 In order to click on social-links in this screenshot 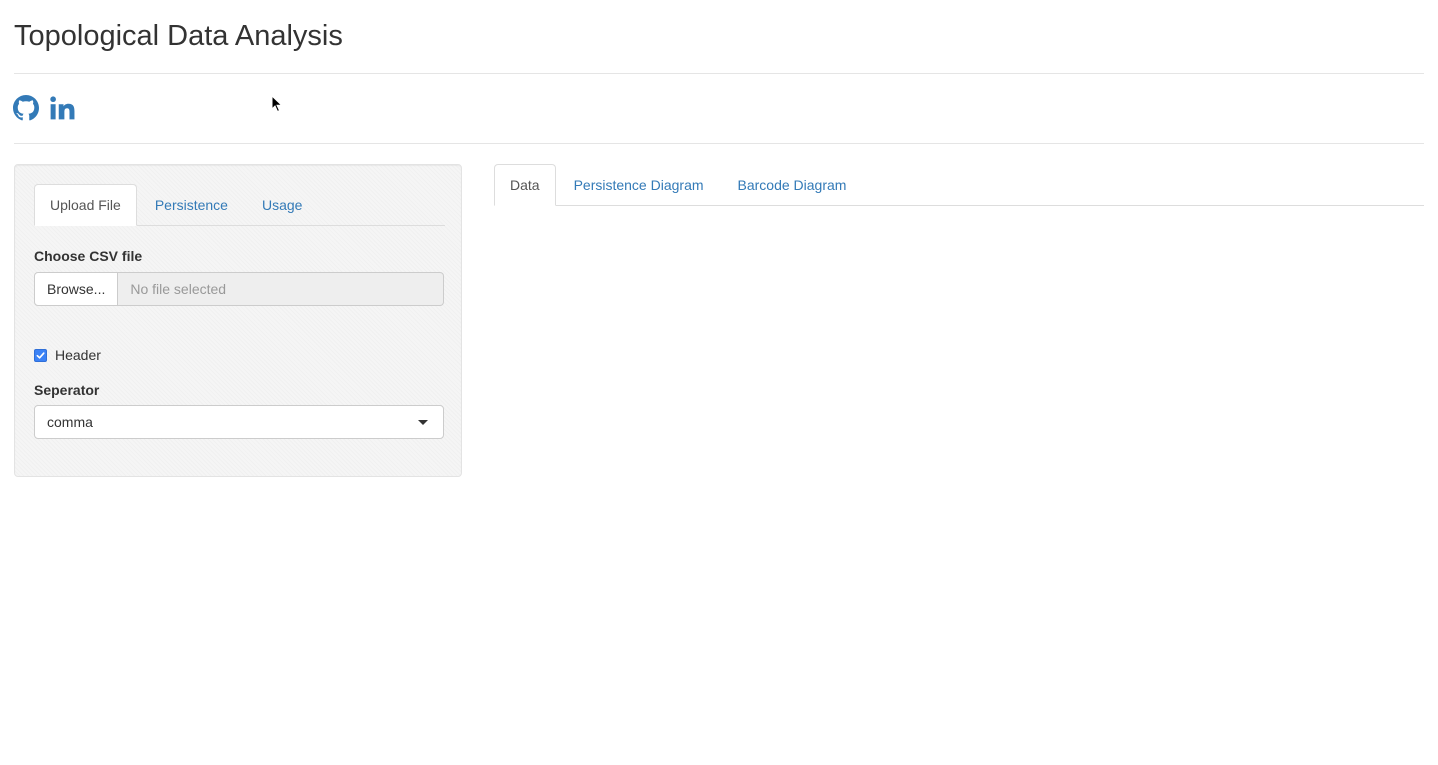, I will do `click(44, 108)`.